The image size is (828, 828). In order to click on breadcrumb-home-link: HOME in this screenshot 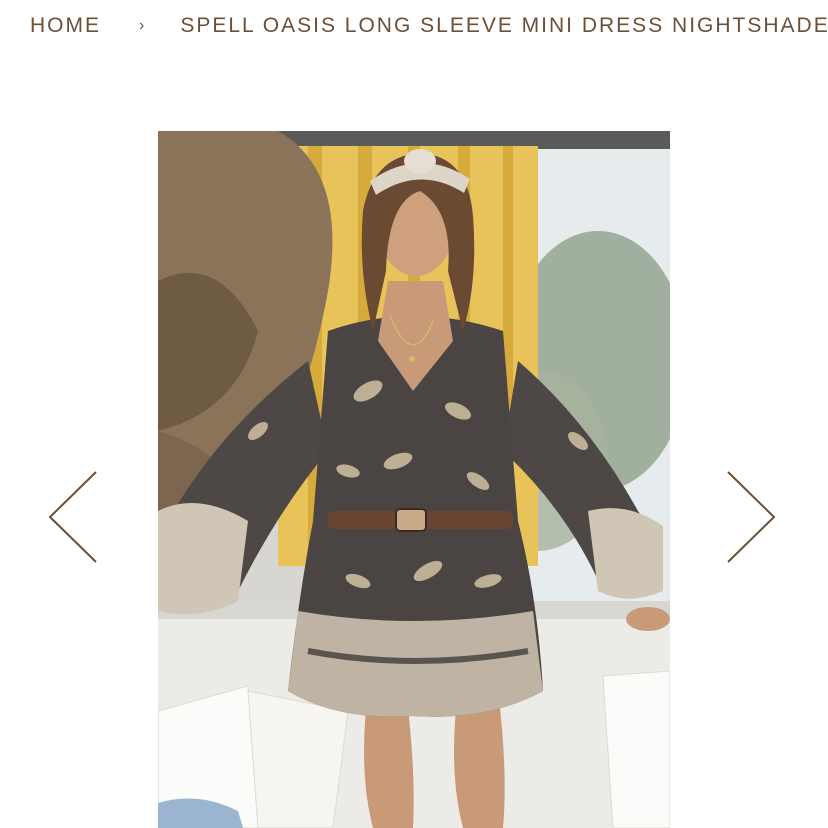, I will do `click(65, 26)`.